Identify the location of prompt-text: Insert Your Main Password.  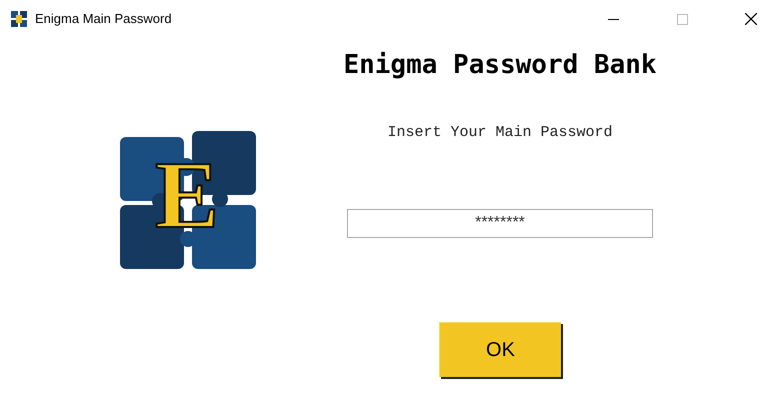
(500, 133).